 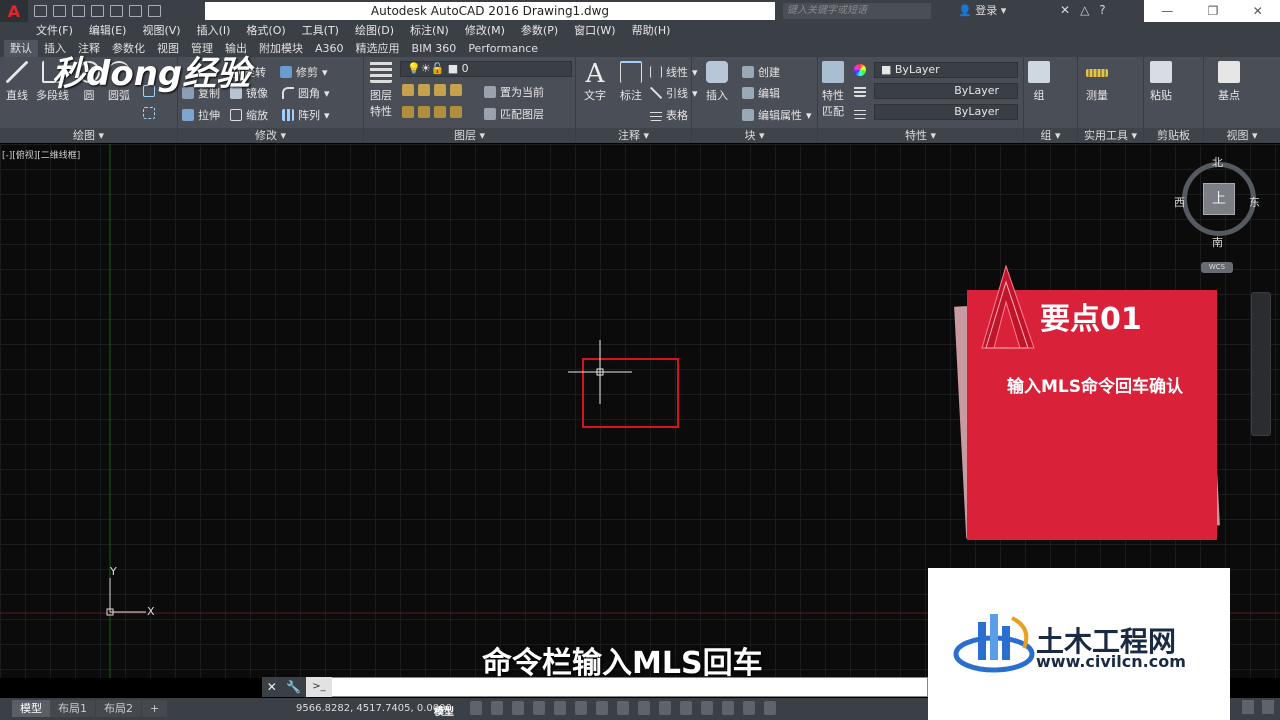 What do you see at coordinates (1039, 82) in the screenshot?
I see `group-button: 组` at bounding box center [1039, 82].